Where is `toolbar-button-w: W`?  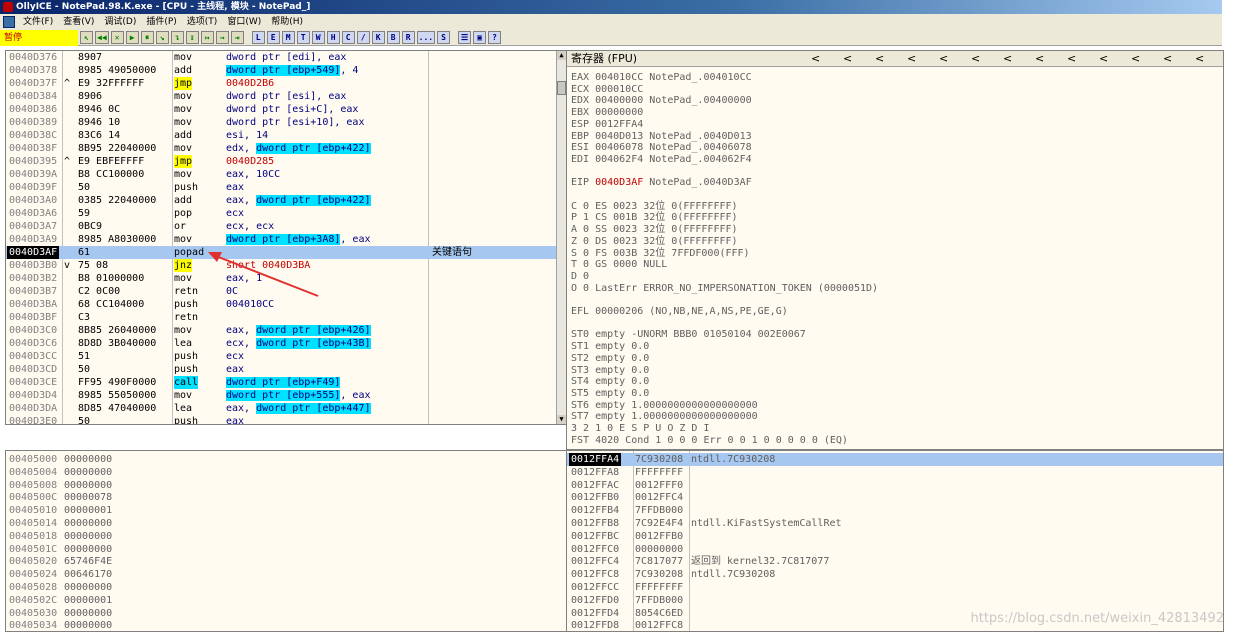
toolbar-button-w: W is located at coordinates (318, 37).